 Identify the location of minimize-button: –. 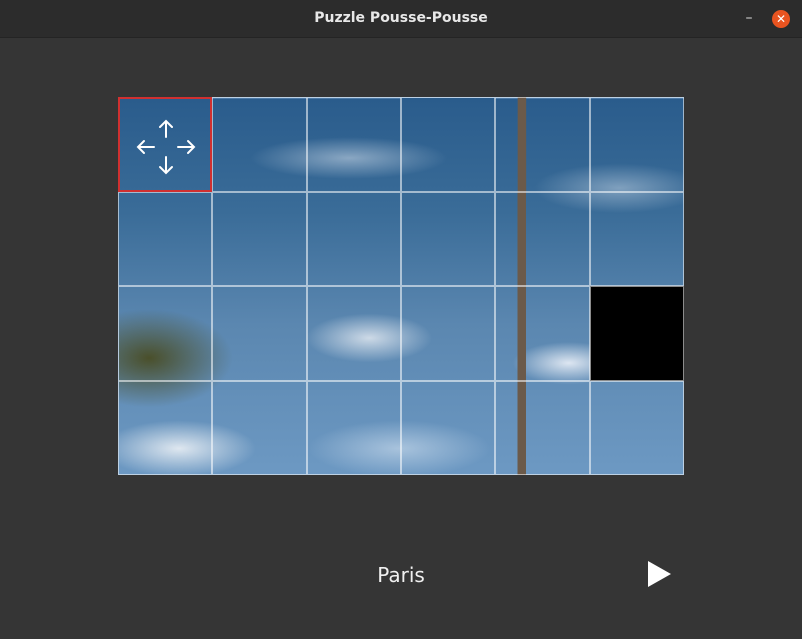
(749, 18).